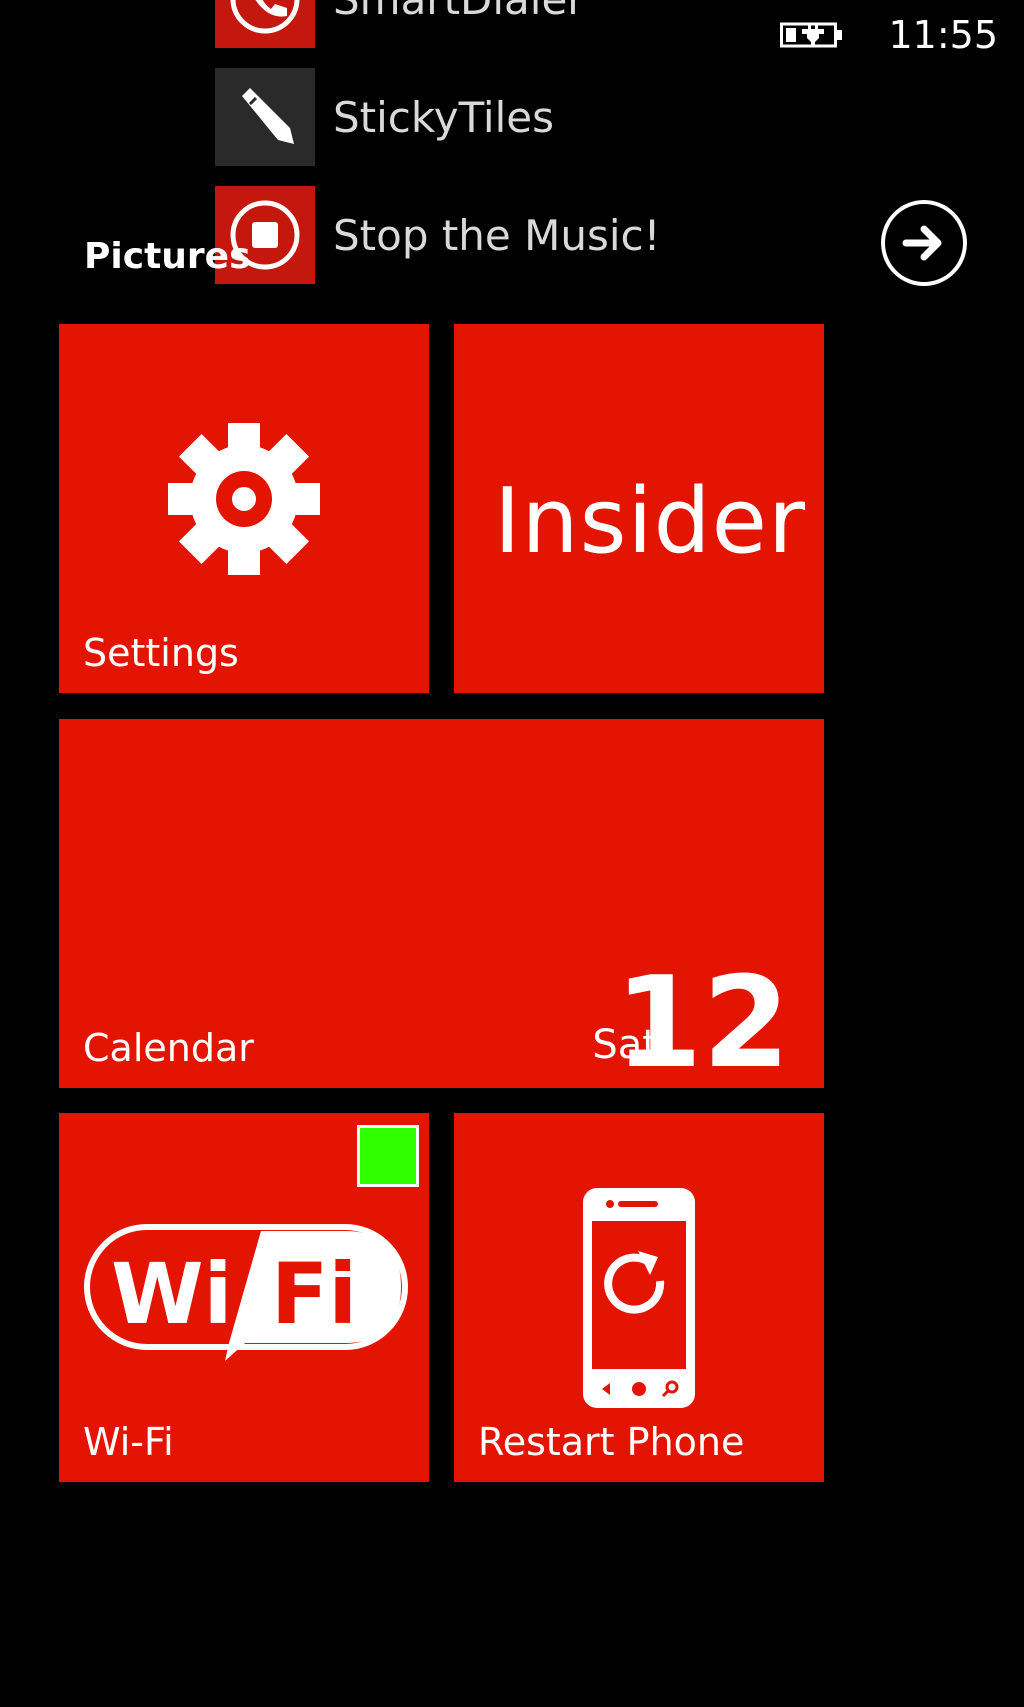  I want to click on tile-settings: Settings, so click(244, 508).